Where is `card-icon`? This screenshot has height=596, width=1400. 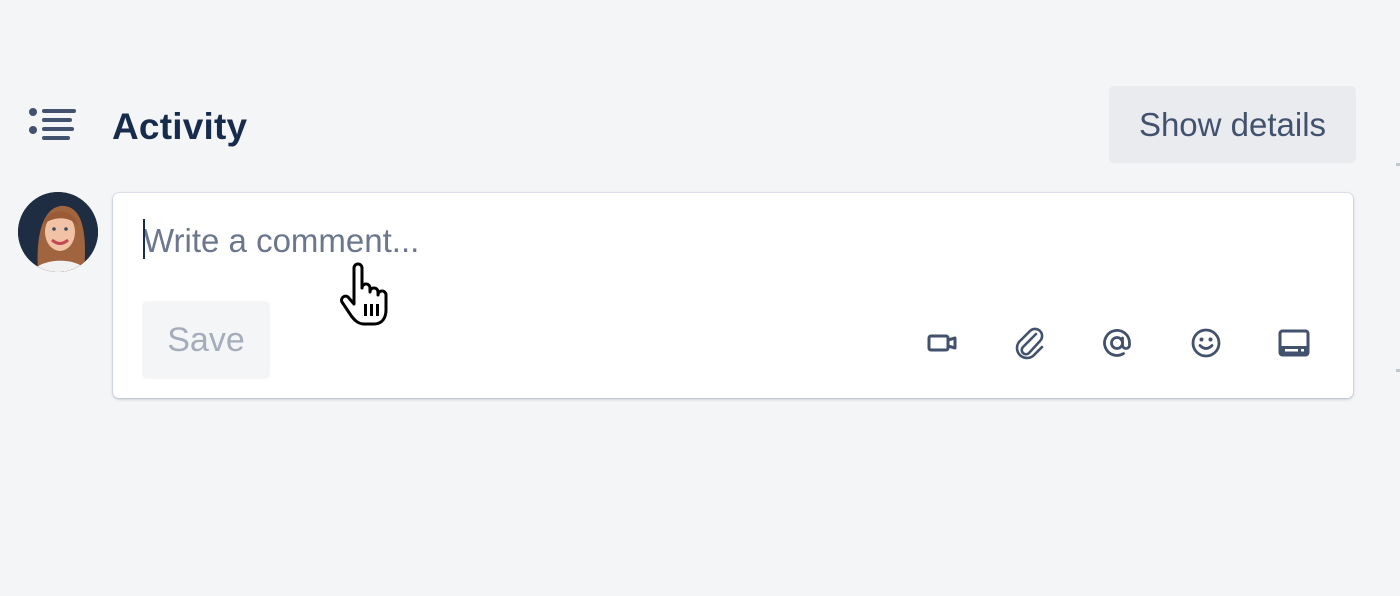 card-icon is located at coordinates (1294, 343).